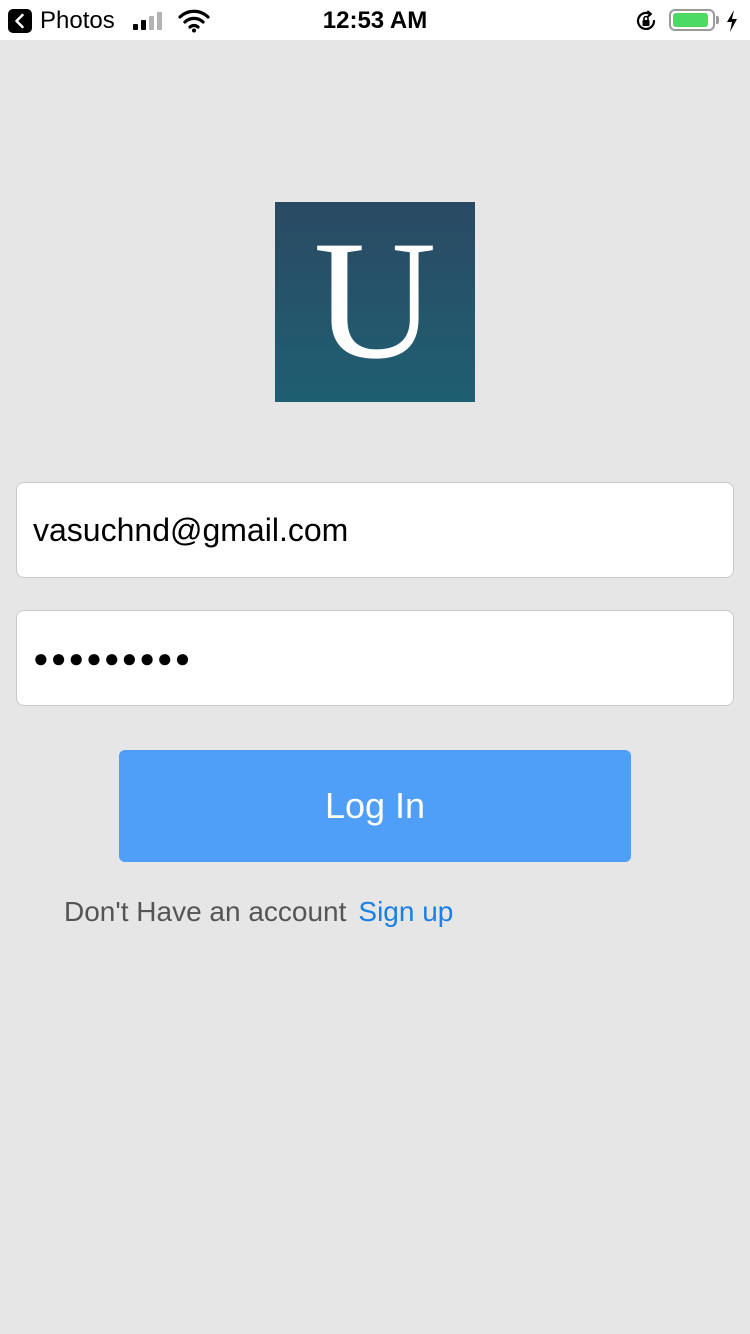 The image size is (750, 1334). What do you see at coordinates (375, 658) in the screenshot?
I see `password-field: ●●●●●●●●●` at bounding box center [375, 658].